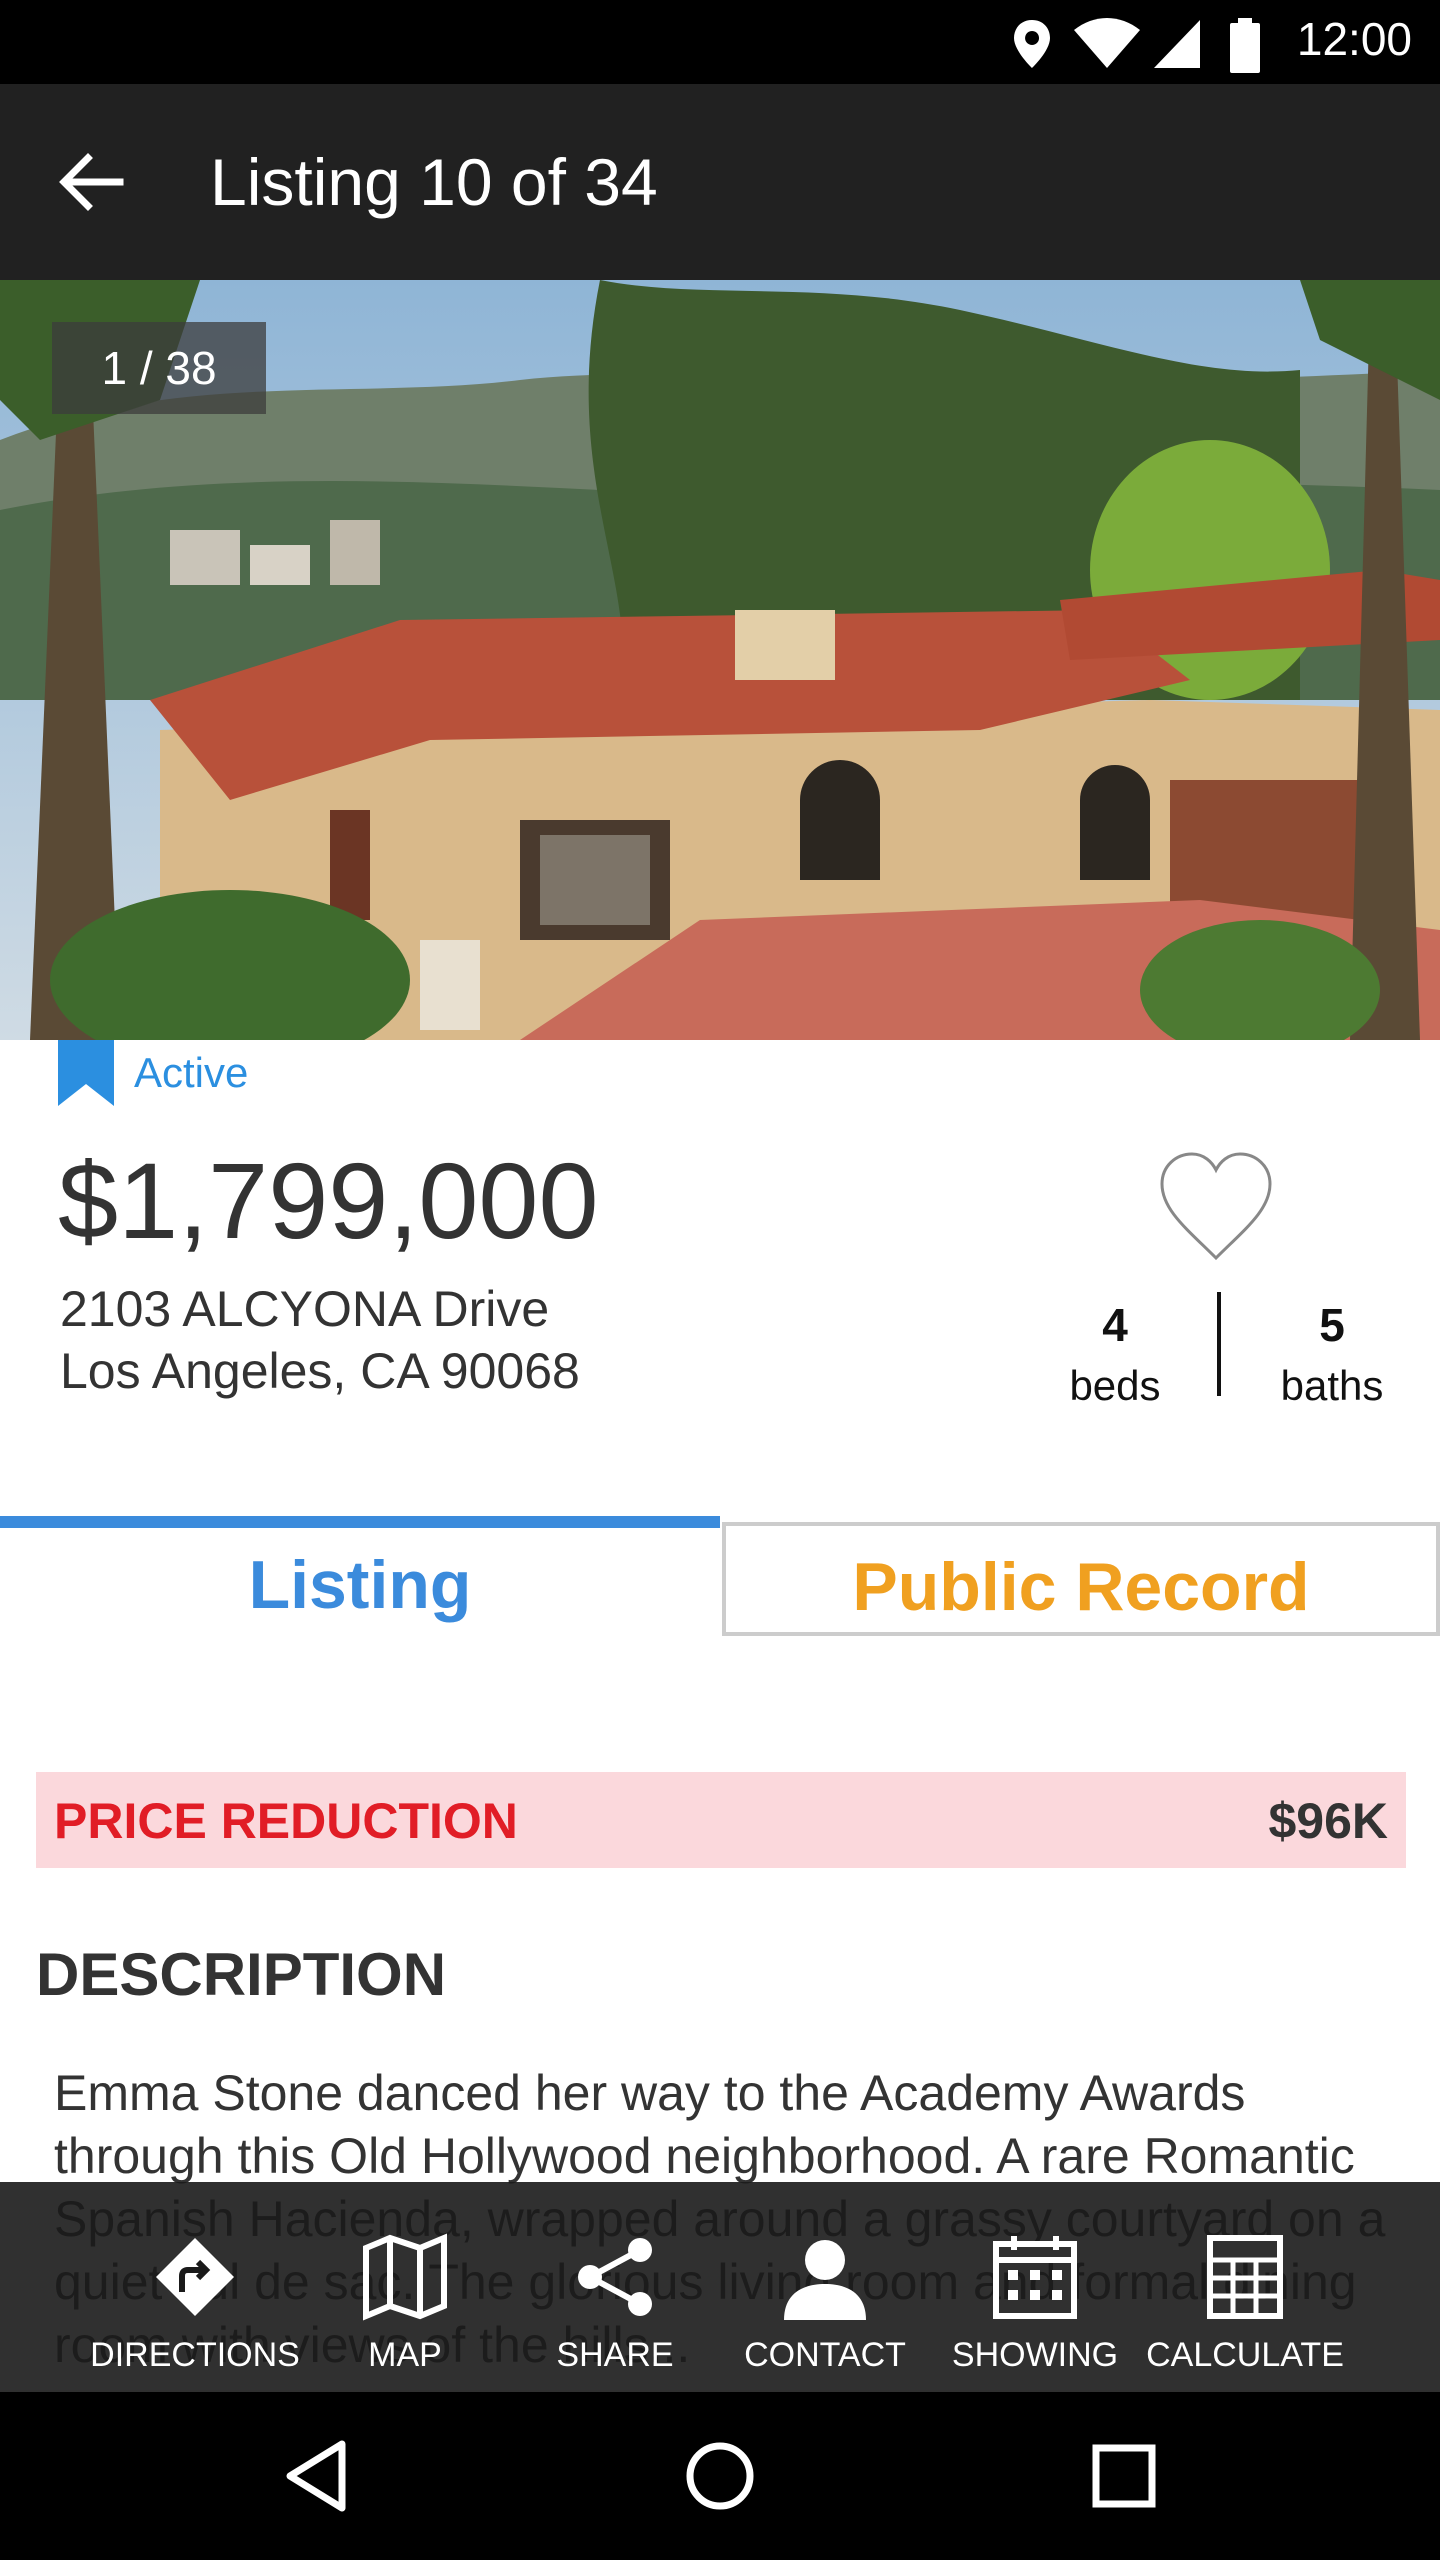 This screenshot has width=1440, height=2560. What do you see at coordinates (1245, 2277) in the screenshot?
I see `calculator-icon` at bounding box center [1245, 2277].